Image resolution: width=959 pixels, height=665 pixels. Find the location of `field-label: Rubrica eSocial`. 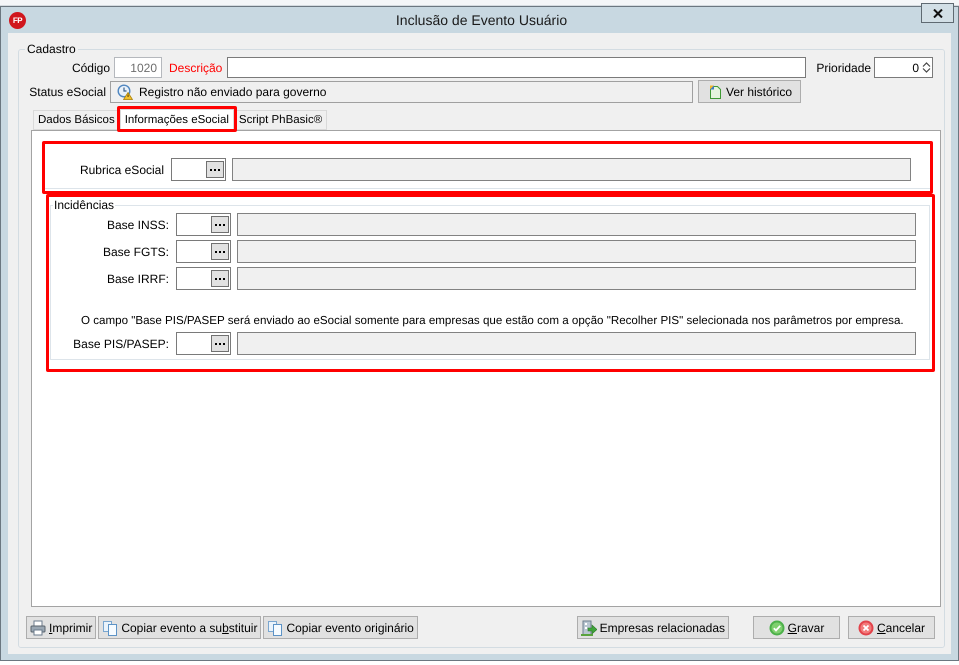

field-label: Rubrica eSocial is located at coordinates (121, 169).